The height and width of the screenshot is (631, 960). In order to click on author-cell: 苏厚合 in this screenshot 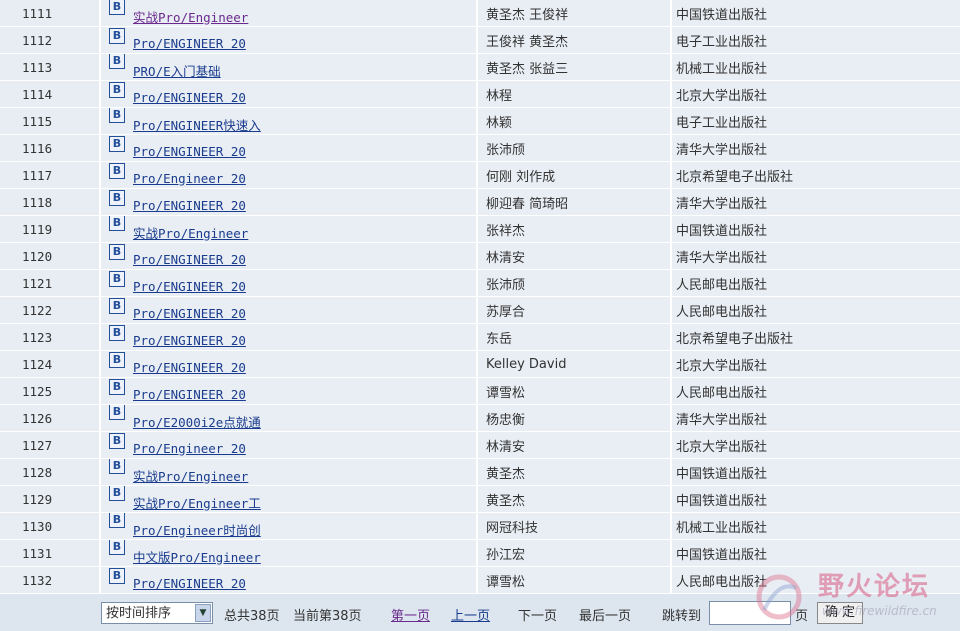, I will do `click(573, 310)`.